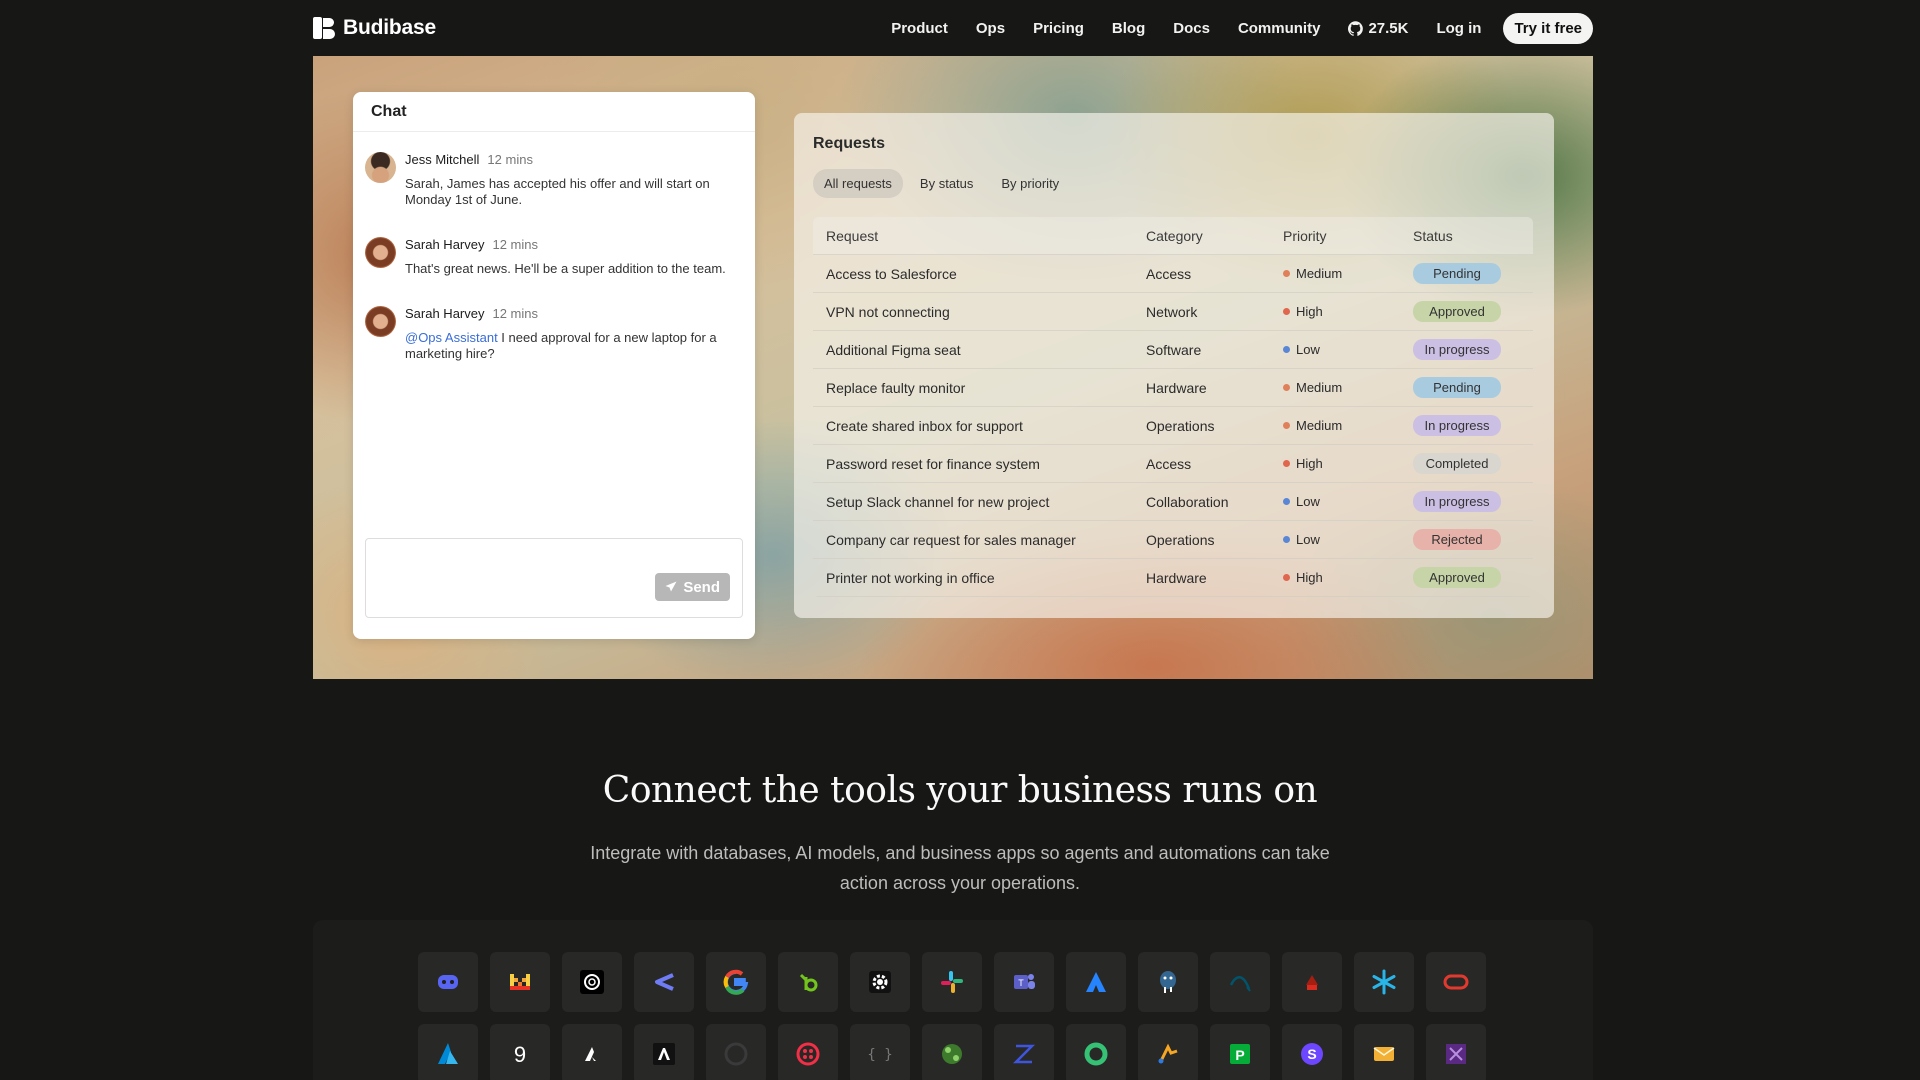 The width and height of the screenshot is (1920, 1080). Describe the element at coordinates (554, 578) in the screenshot. I see `chat-compose-input: Send` at that location.